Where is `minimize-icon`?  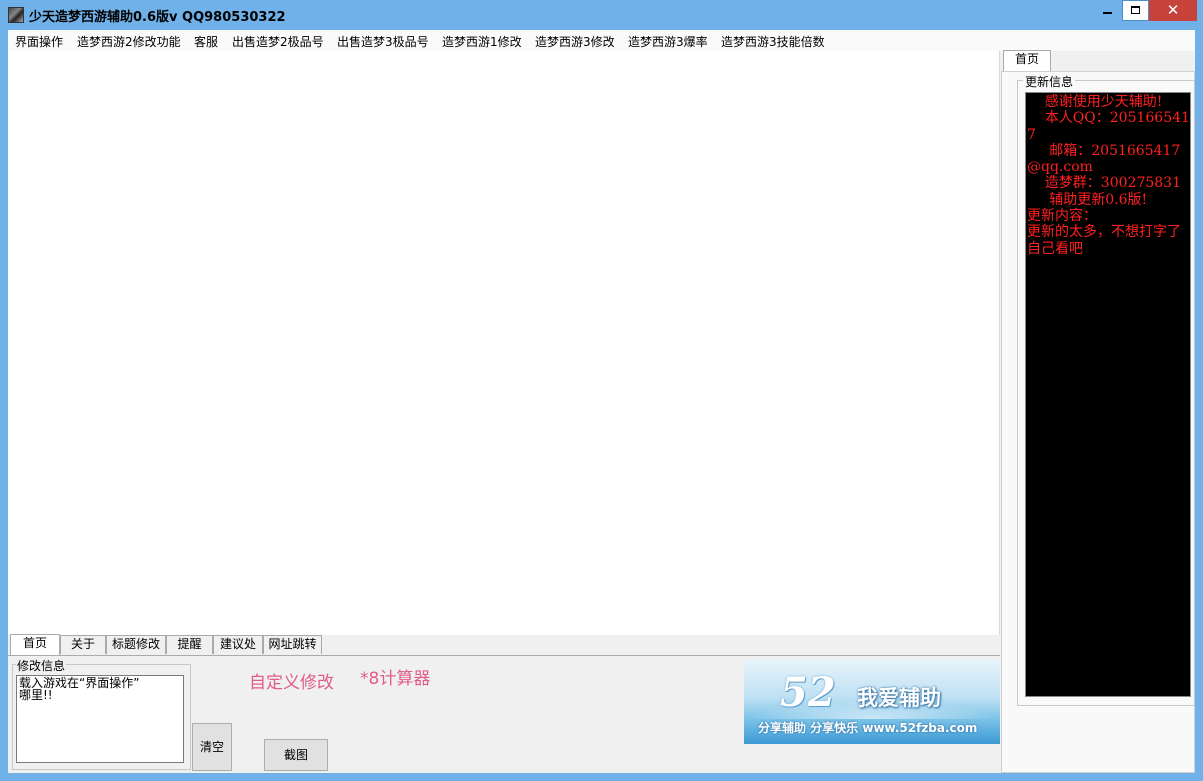
minimize-icon is located at coordinates (1107, 13).